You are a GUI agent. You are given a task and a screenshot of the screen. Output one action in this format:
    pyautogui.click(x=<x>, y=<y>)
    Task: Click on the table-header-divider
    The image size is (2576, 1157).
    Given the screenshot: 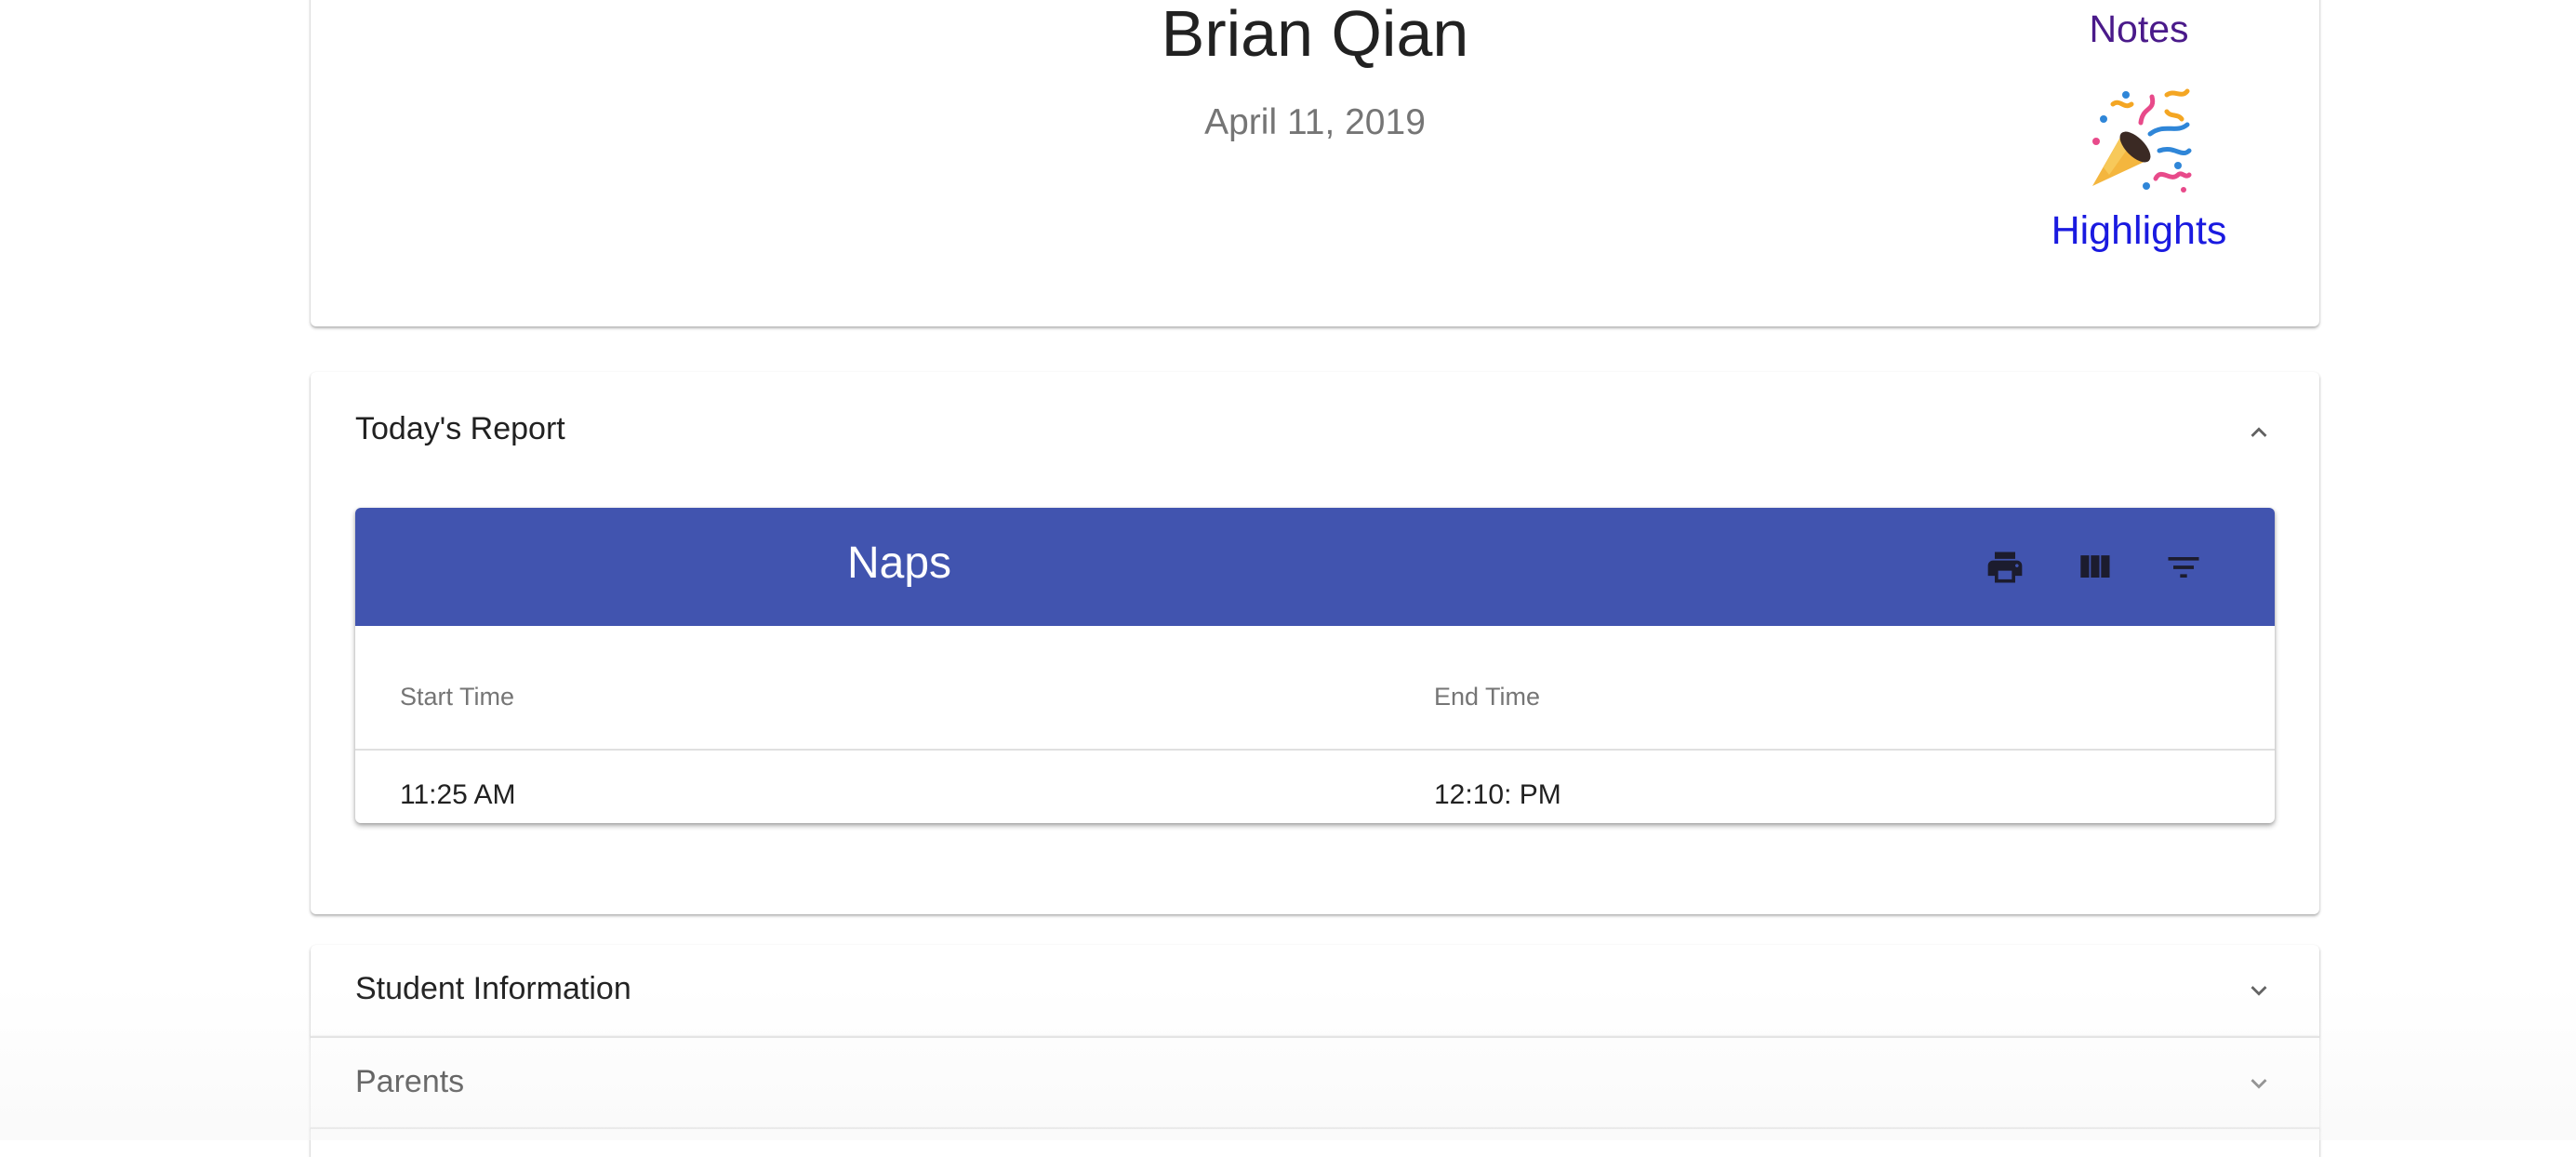 What is the action you would take?
    pyautogui.click(x=1315, y=750)
    